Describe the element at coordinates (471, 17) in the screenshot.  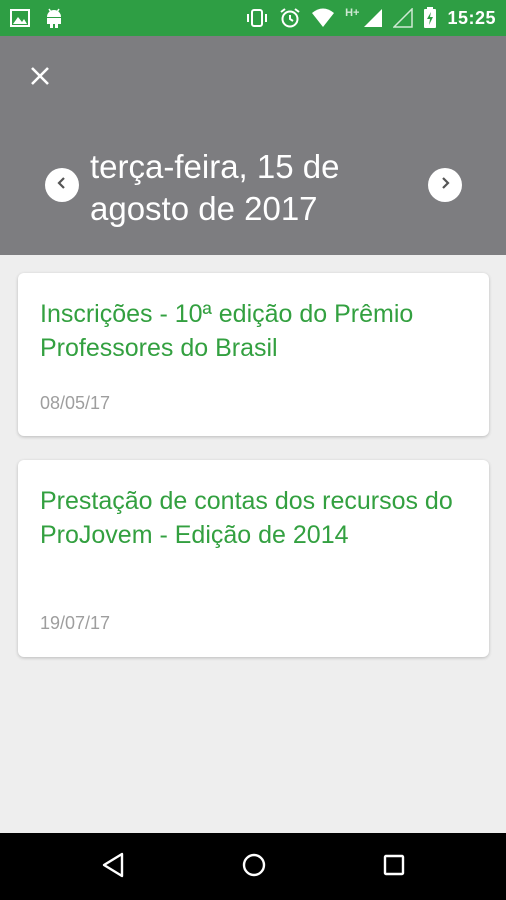
I see `status-time: 15:25` at that location.